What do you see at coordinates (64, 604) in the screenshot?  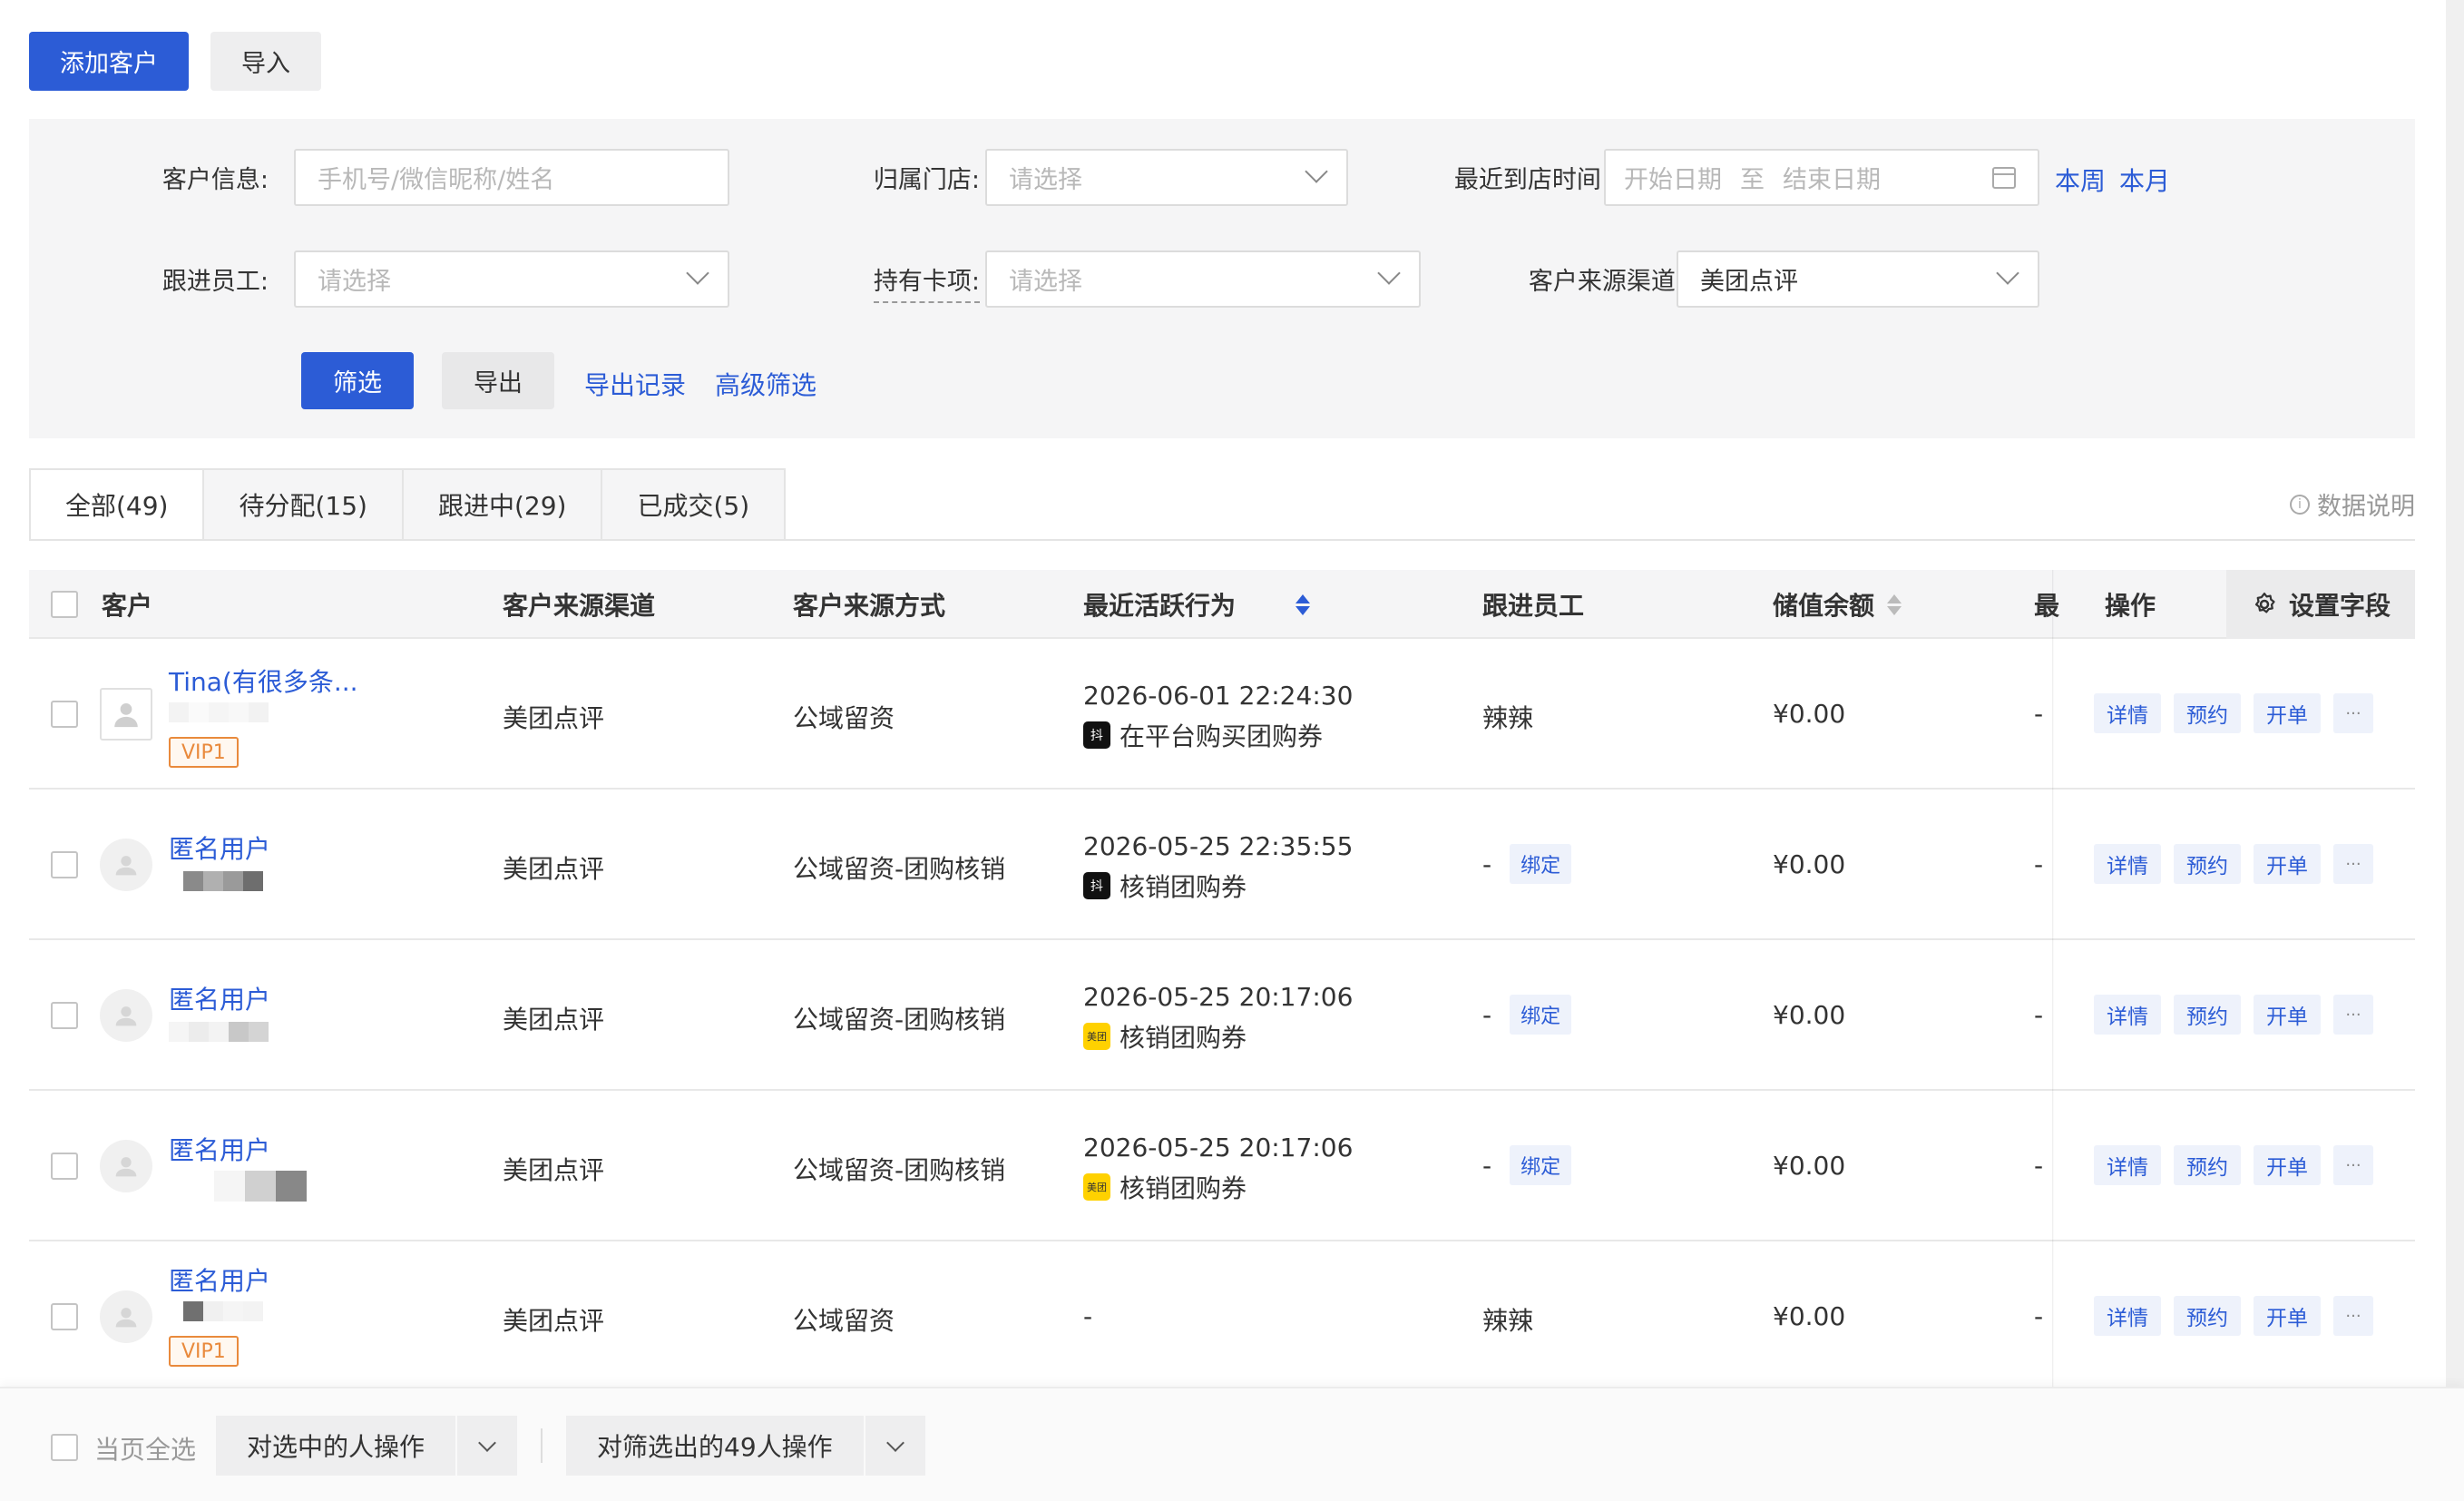 I see `select-all-checkbox` at bounding box center [64, 604].